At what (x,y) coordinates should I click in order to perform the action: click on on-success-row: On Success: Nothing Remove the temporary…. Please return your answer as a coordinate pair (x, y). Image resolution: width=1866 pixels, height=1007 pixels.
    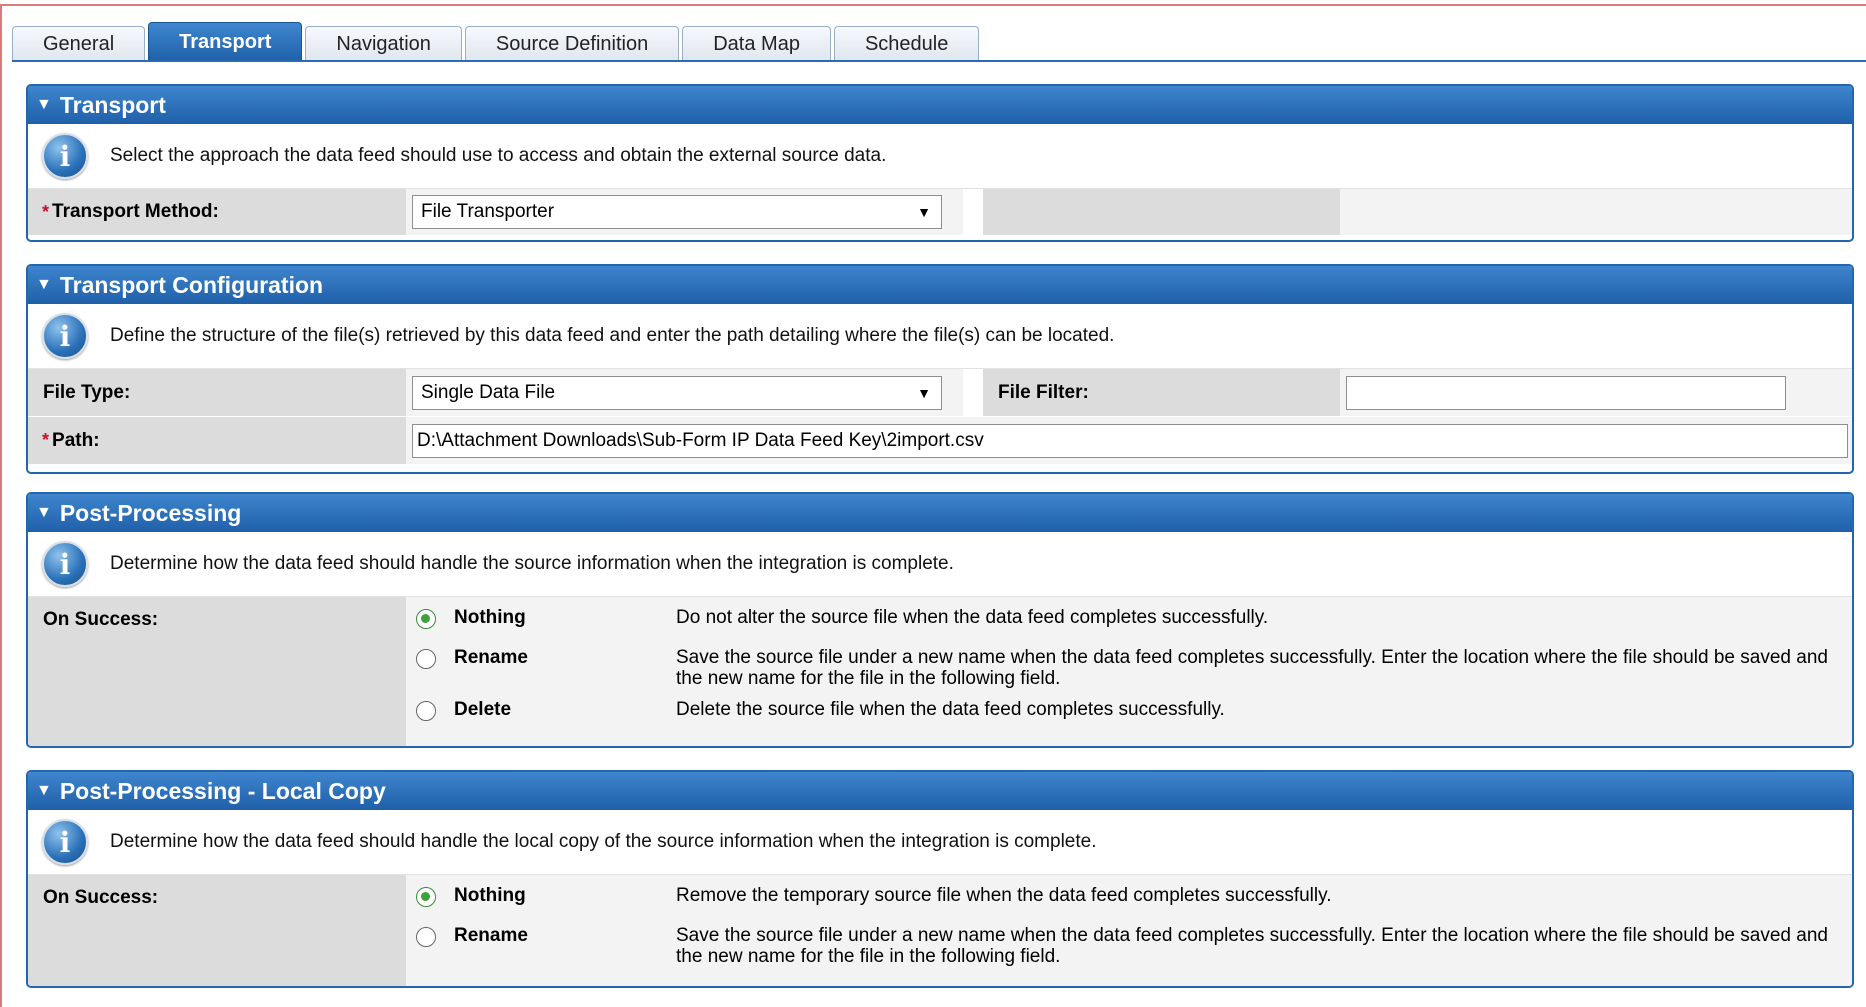
    Looking at the image, I should click on (940, 930).